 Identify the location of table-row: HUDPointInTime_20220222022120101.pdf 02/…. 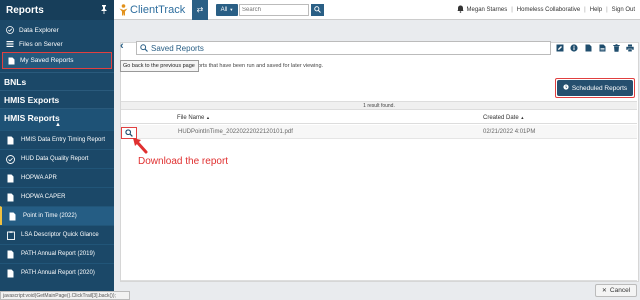
(379, 132).